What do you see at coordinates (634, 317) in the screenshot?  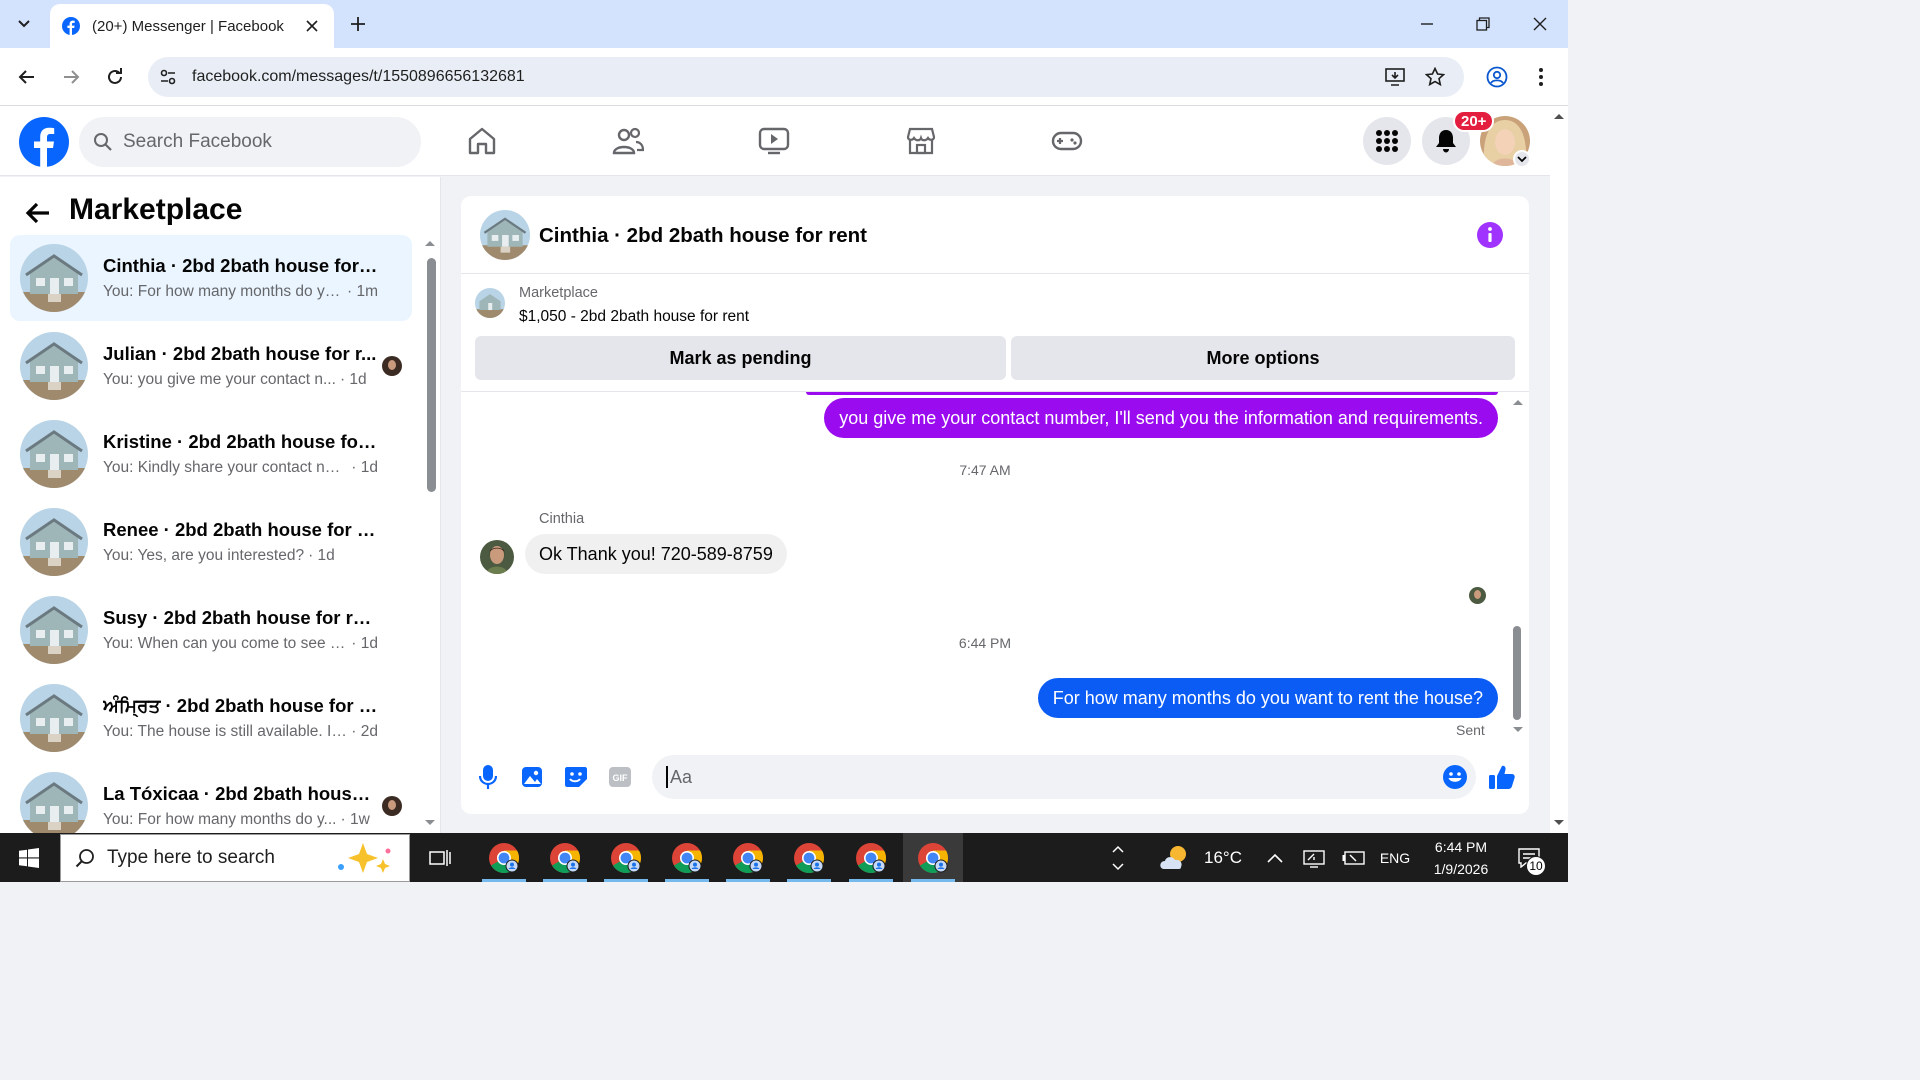 I see `listing-price-title: $1,050 - 2bd 2bath house for rent` at bounding box center [634, 317].